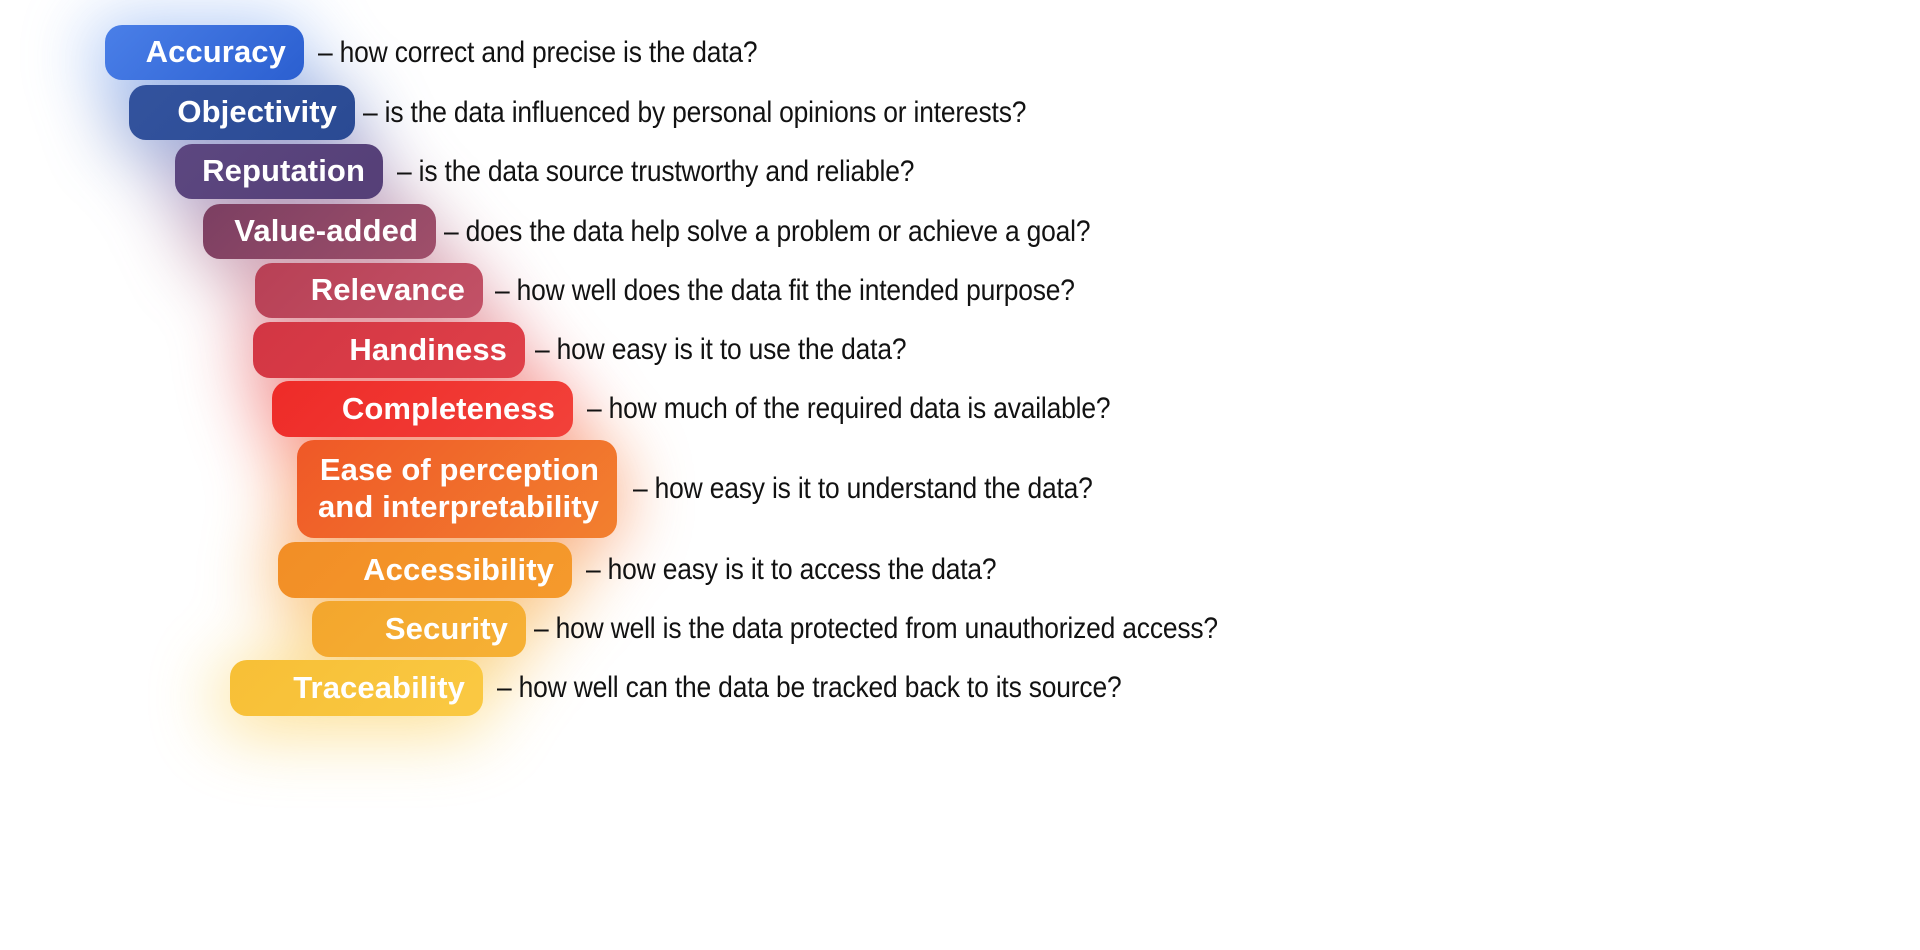 This screenshot has width=1920, height=950. I want to click on criterion-label: Value-added, so click(326, 231).